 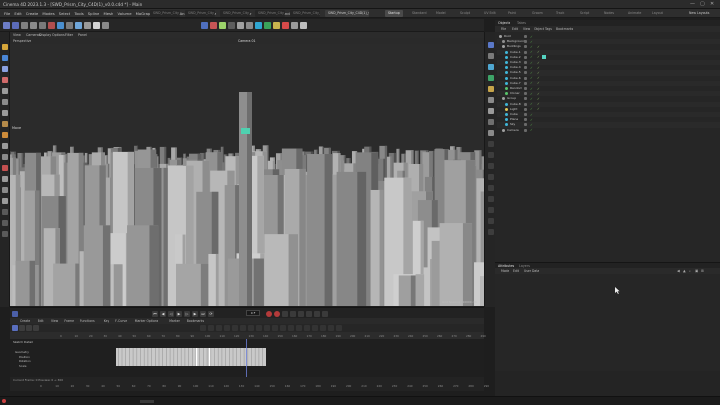 What do you see at coordinates (5, 102) in the screenshot?
I see `extrude-icon` at bounding box center [5, 102].